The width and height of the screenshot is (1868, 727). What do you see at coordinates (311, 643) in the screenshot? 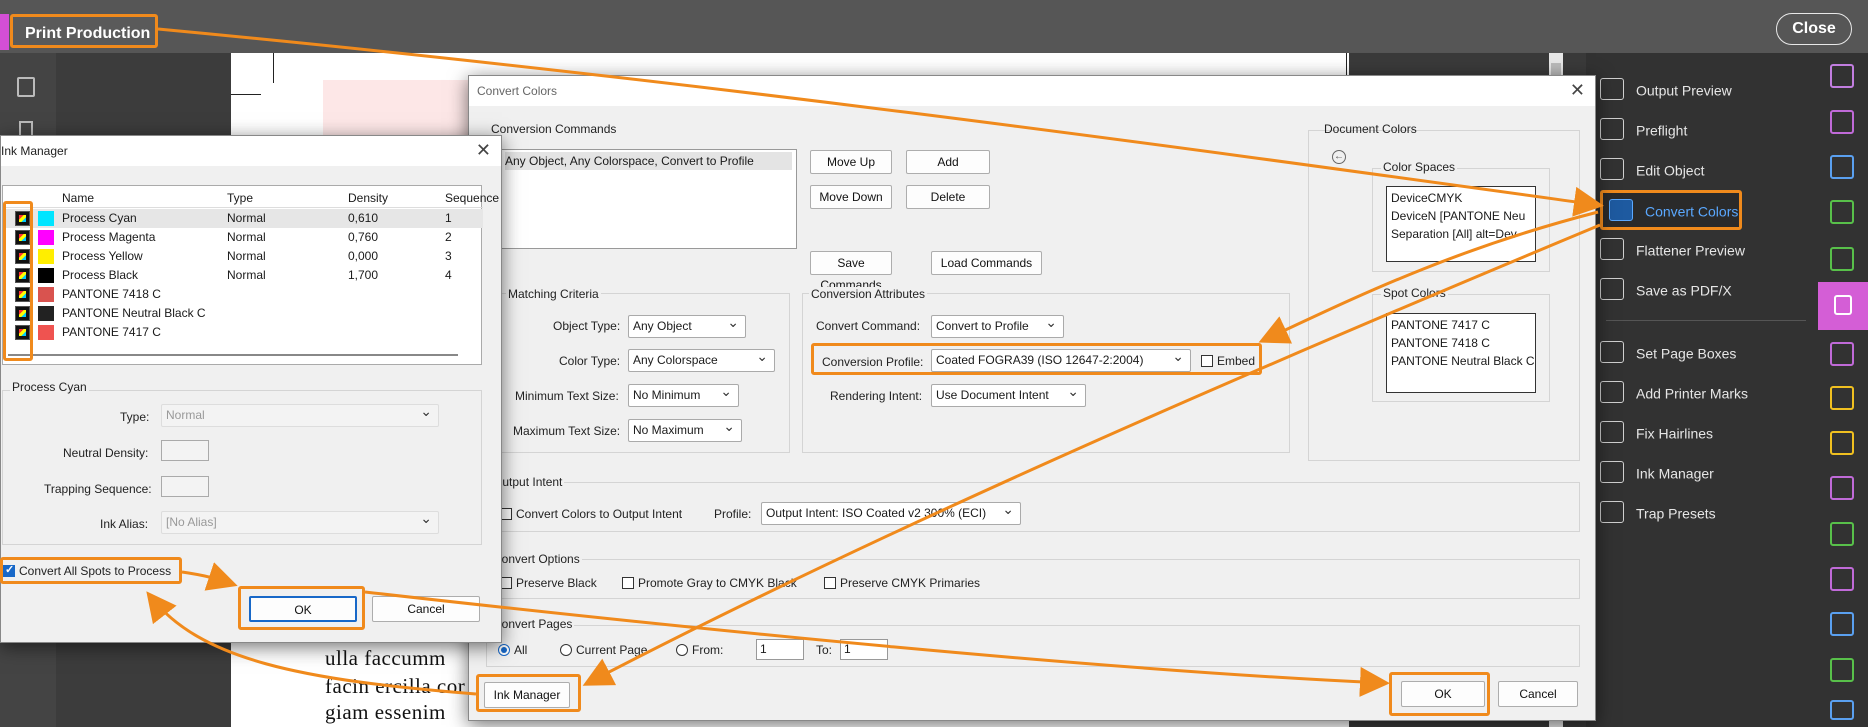
I see `arrow-ink-manager-to-spots` at bounding box center [311, 643].